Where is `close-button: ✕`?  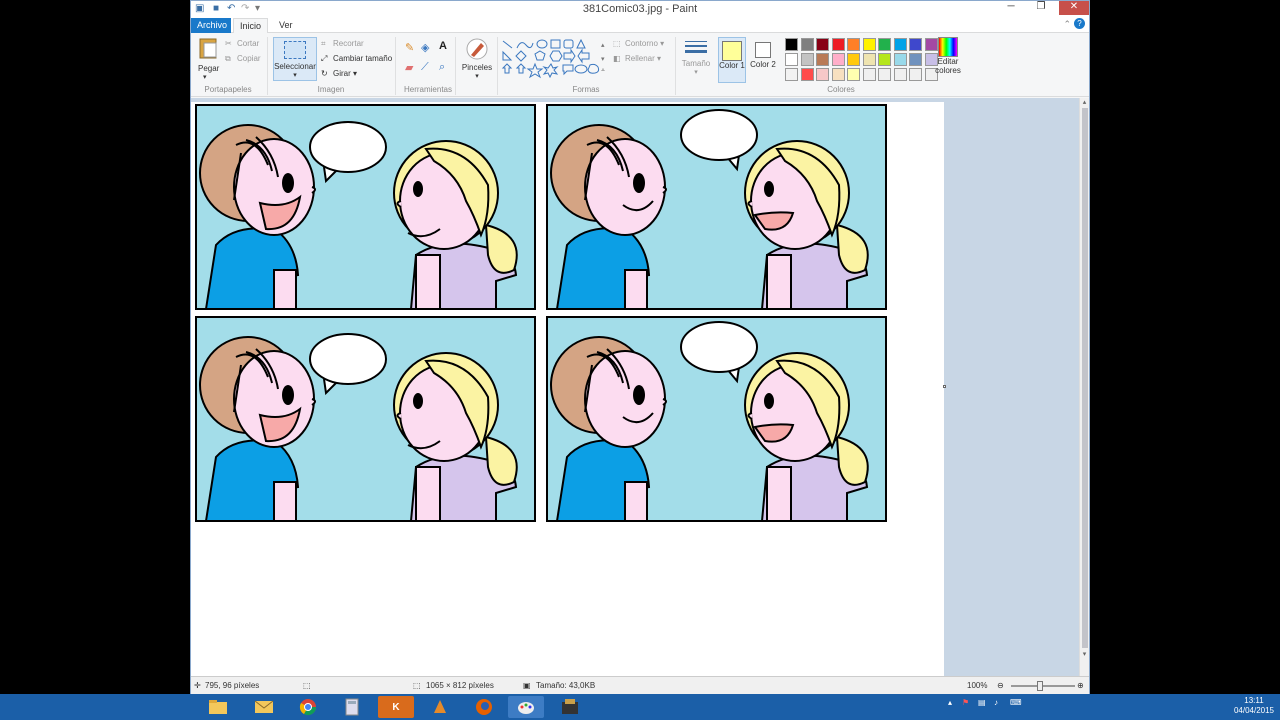 close-button: ✕ is located at coordinates (1074, 8).